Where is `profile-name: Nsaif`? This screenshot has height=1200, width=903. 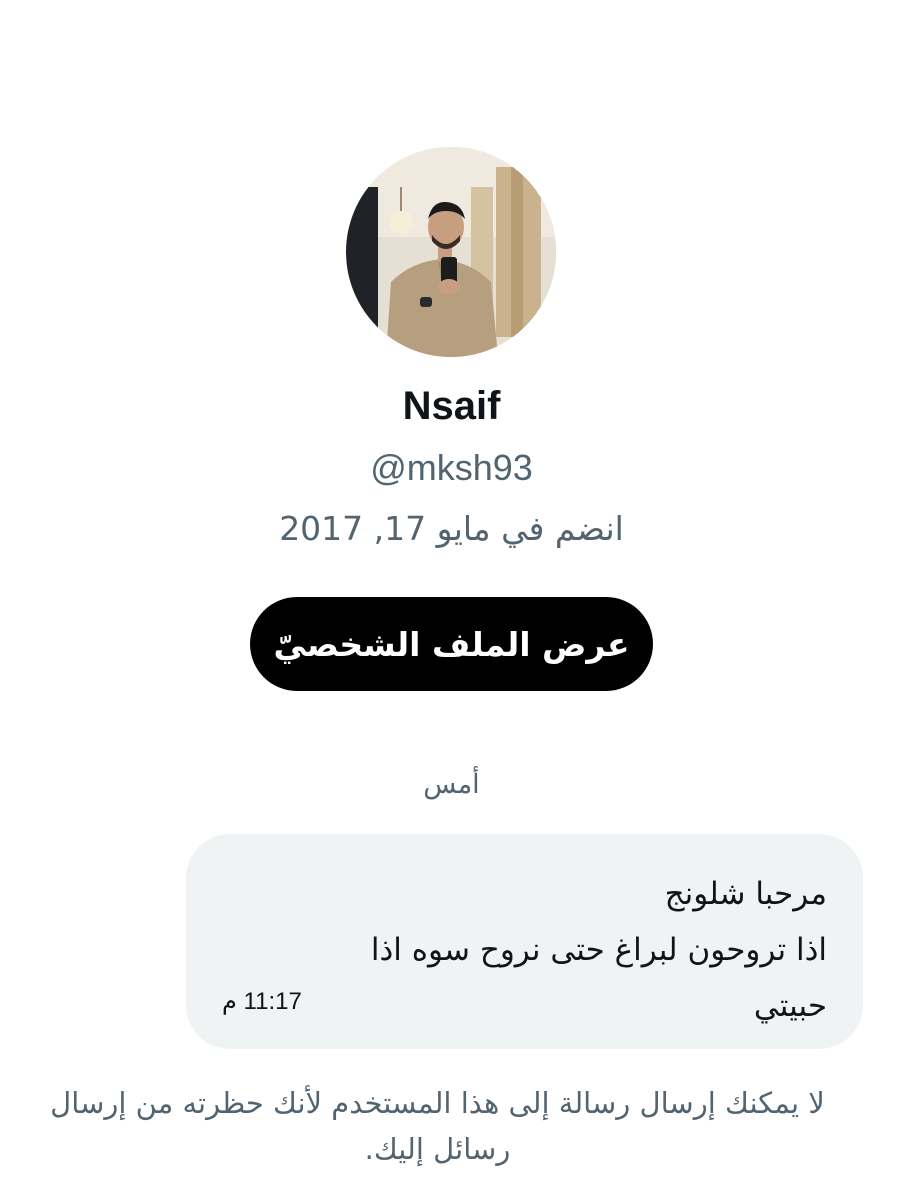 profile-name: Nsaif is located at coordinates (451, 406).